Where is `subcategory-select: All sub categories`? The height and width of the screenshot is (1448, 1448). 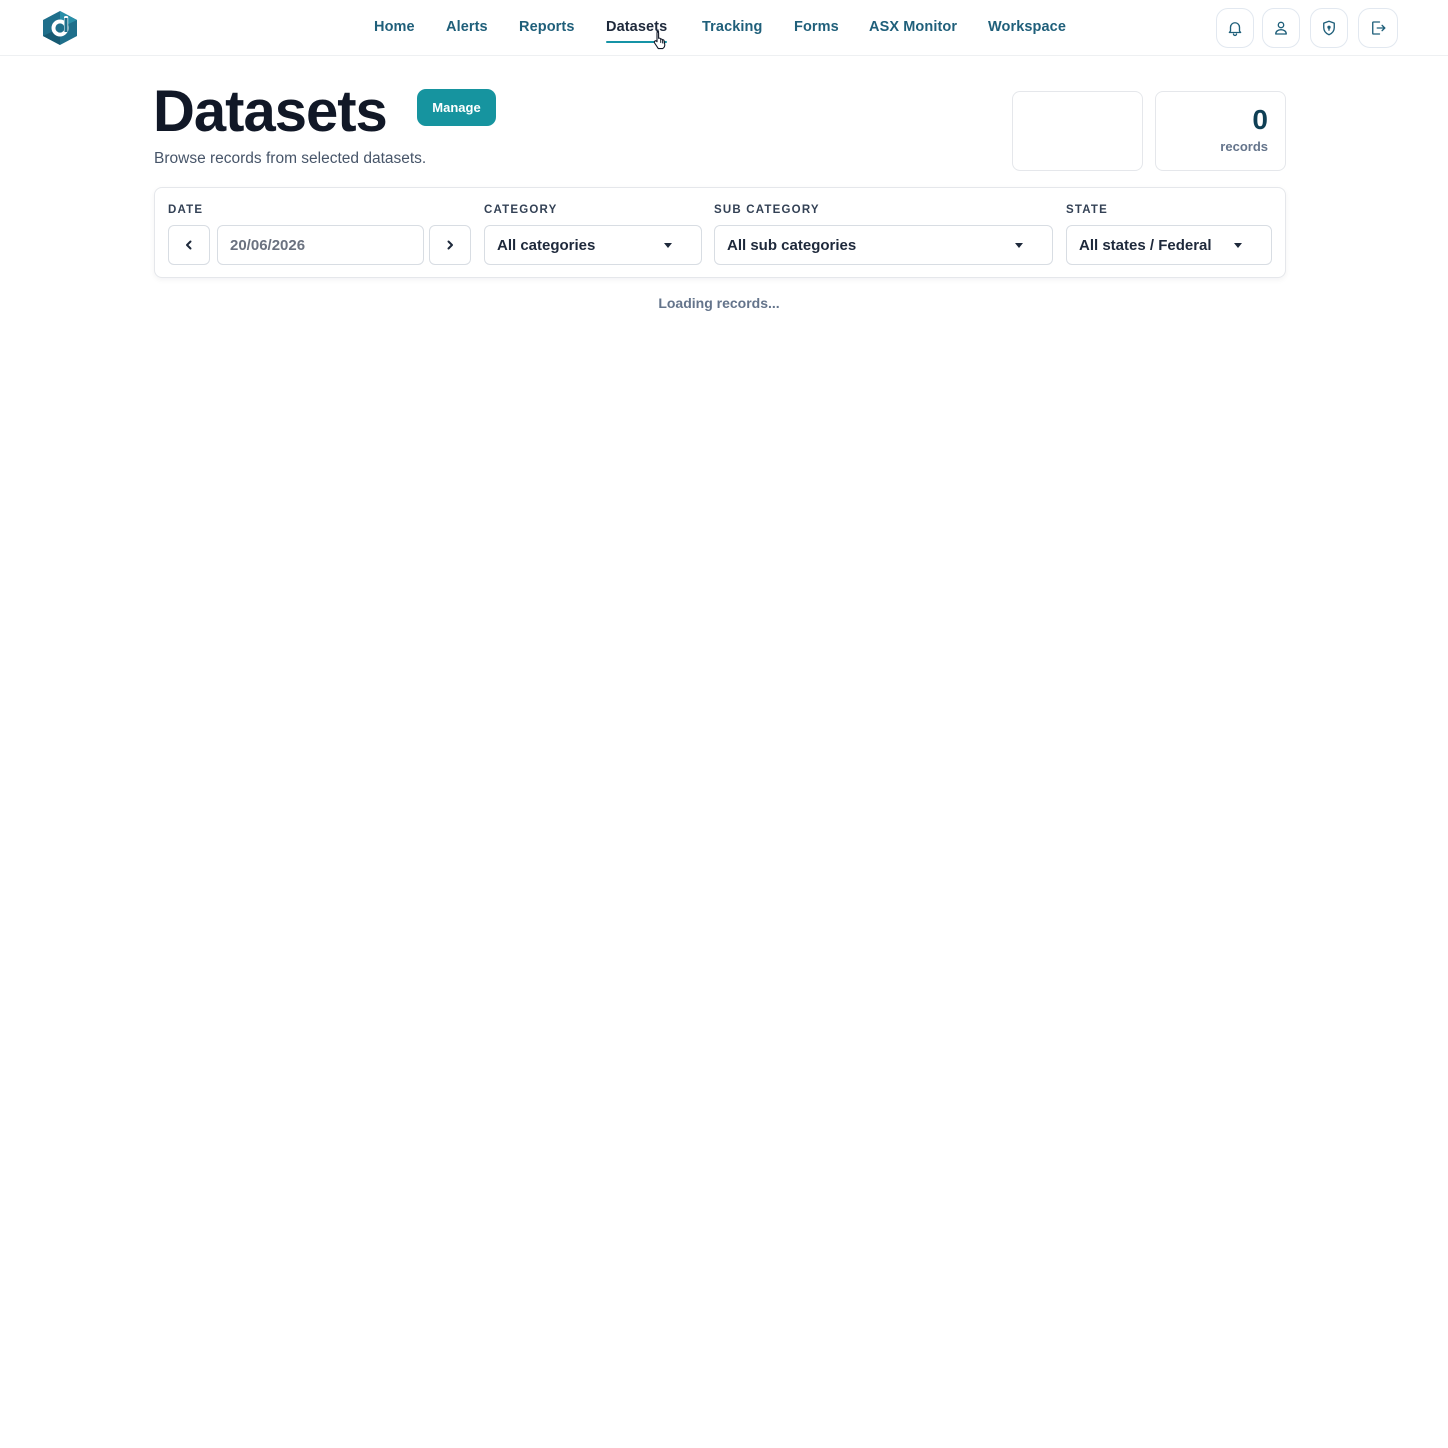
subcategory-select: All sub categories is located at coordinates (883, 245).